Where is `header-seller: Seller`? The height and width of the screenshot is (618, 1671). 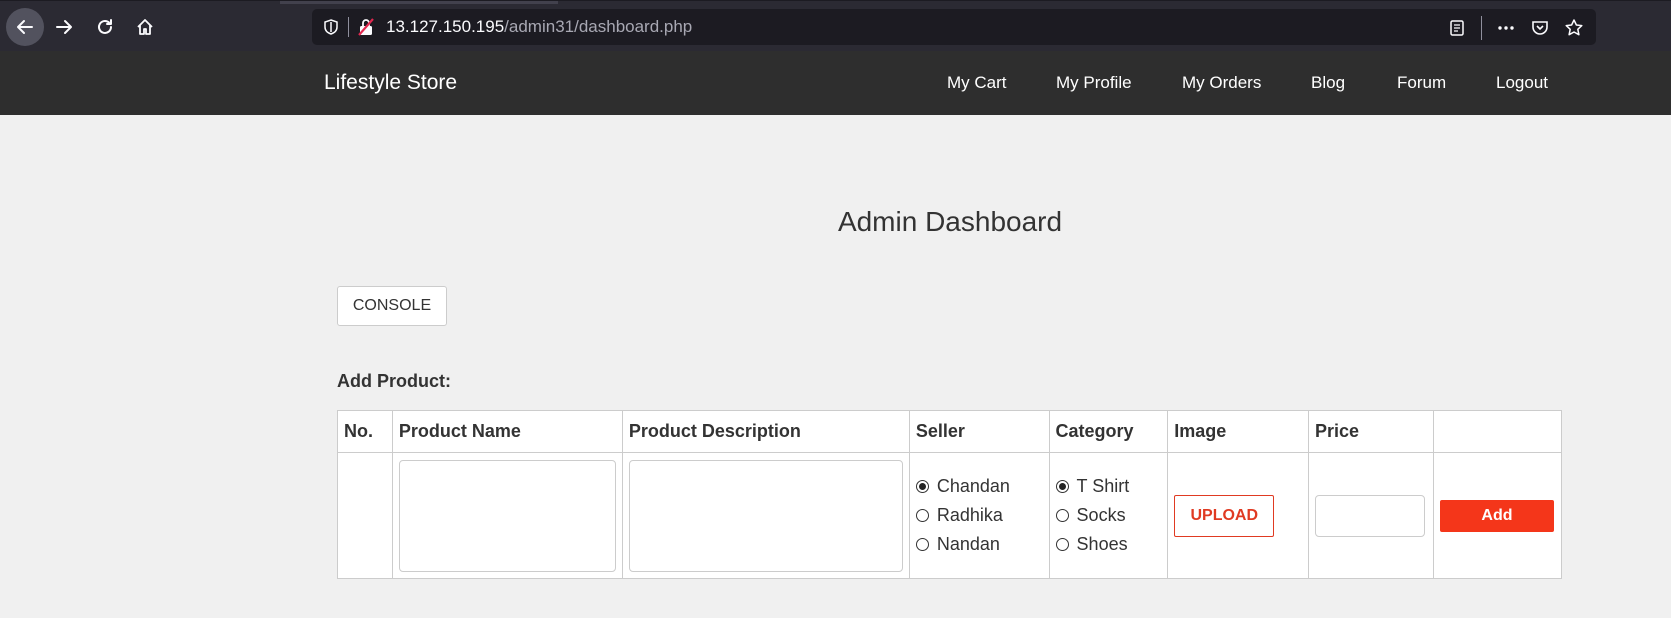 header-seller: Seller is located at coordinates (979, 431).